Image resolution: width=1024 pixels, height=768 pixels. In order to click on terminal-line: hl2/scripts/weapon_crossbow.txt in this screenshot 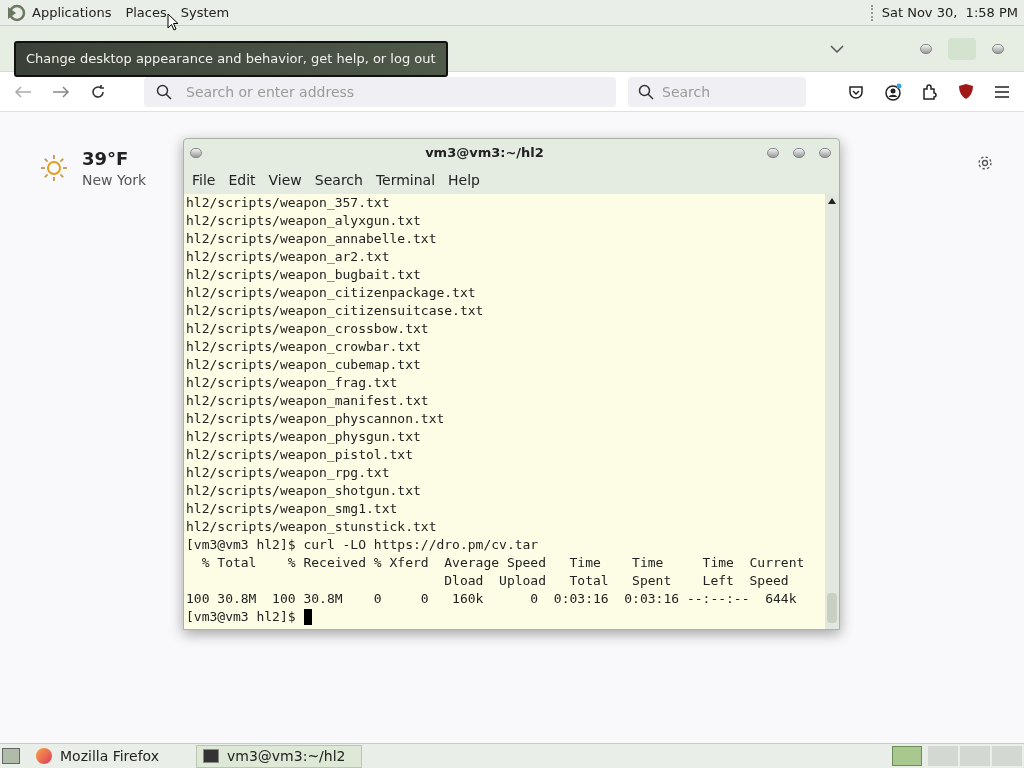, I will do `click(308, 329)`.